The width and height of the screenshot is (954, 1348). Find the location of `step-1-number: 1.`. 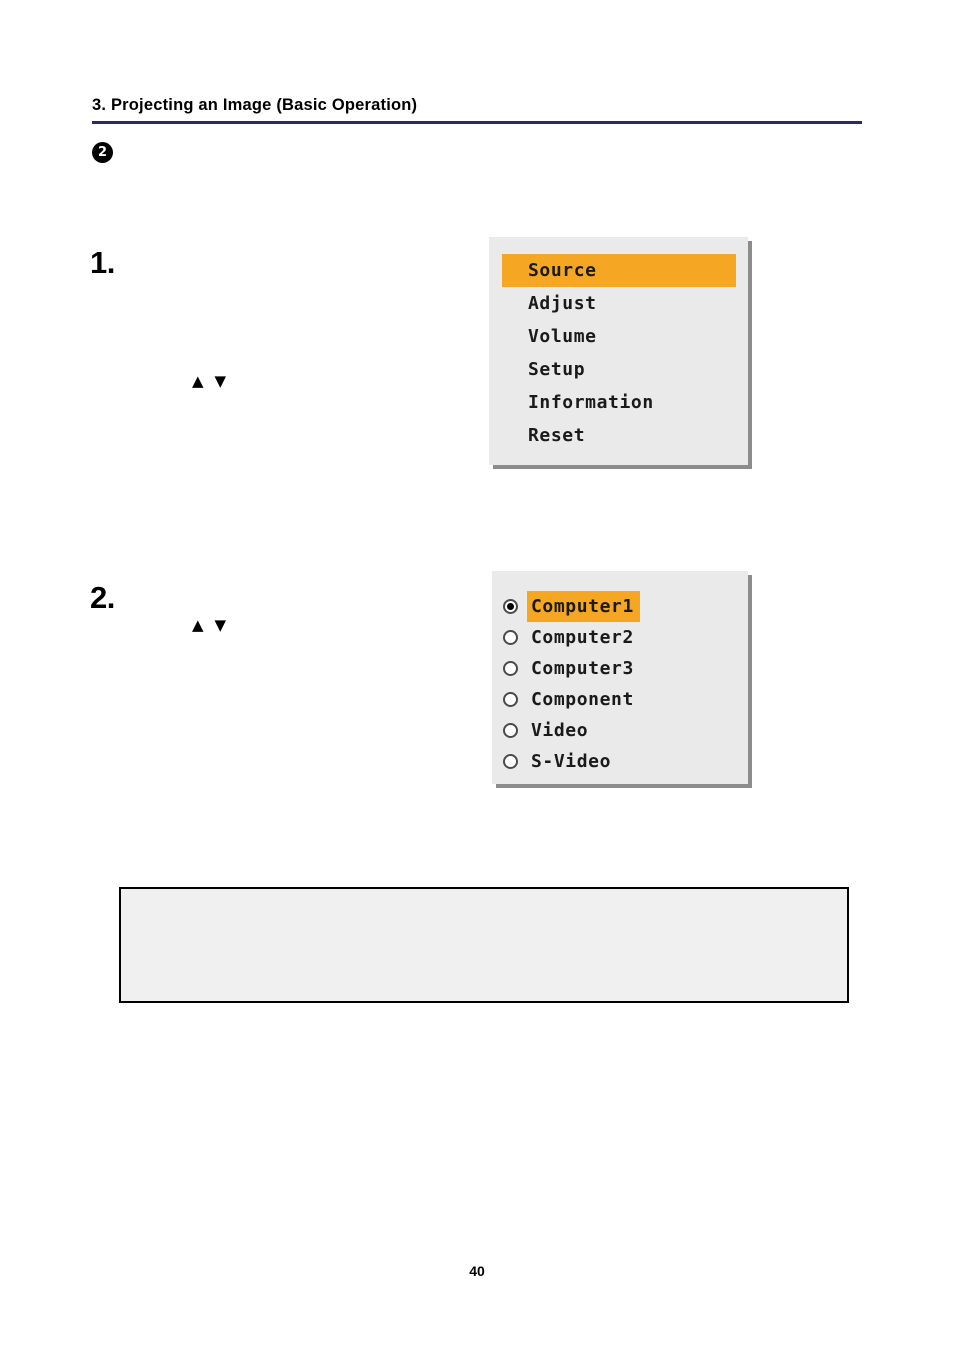

step-1-number: 1. is located at coordinates (102, 262).